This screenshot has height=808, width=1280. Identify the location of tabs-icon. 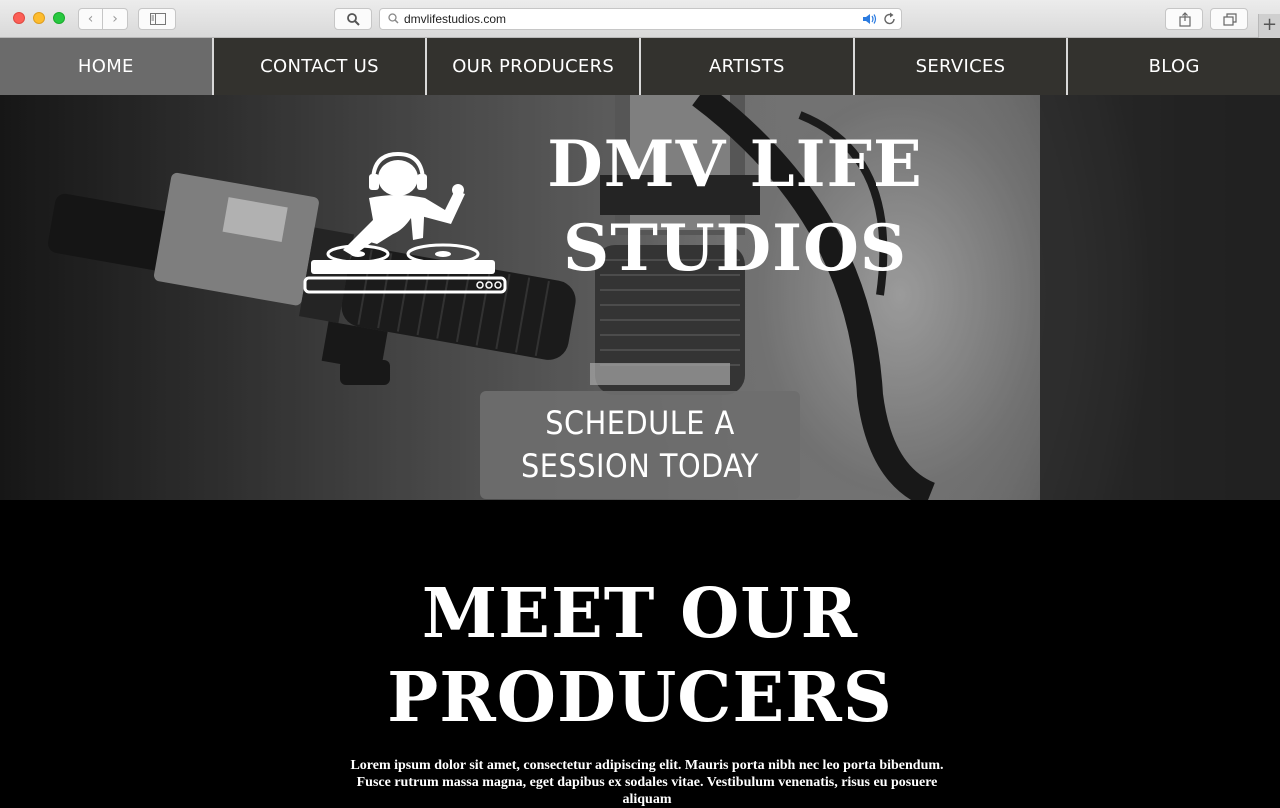
(1230, 19).